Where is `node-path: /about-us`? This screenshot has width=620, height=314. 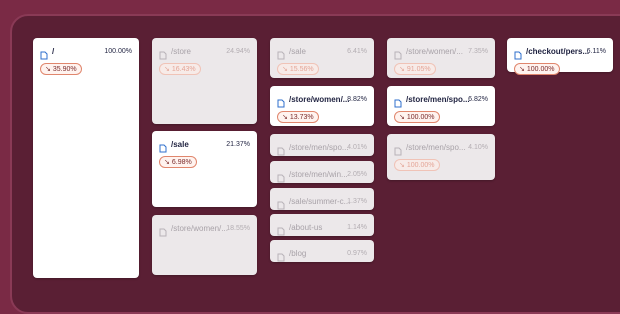 node-path: /about-us is located at coordinates (306, 227).